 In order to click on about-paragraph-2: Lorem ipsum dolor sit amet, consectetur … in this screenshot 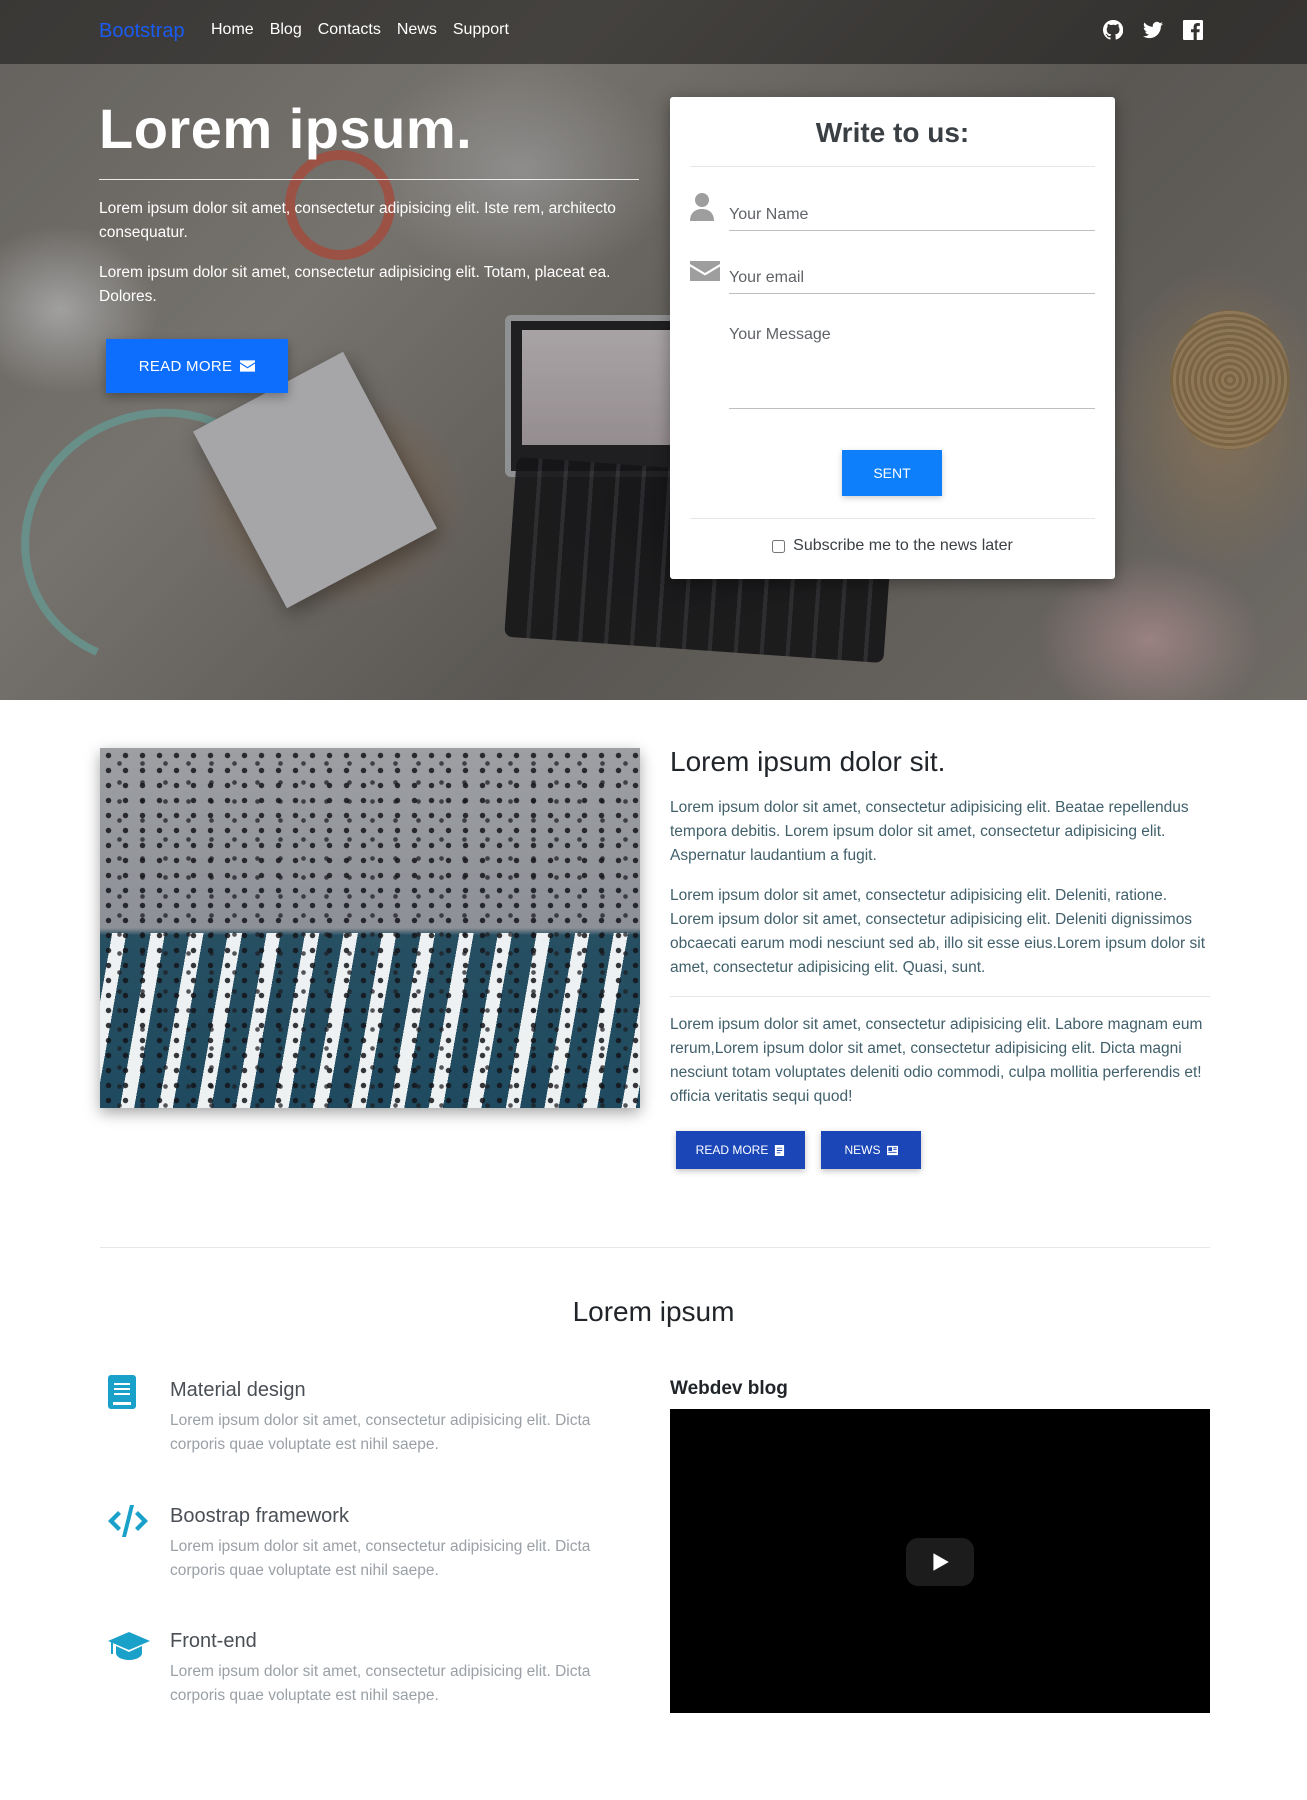, I will do `click(938, 931)`.